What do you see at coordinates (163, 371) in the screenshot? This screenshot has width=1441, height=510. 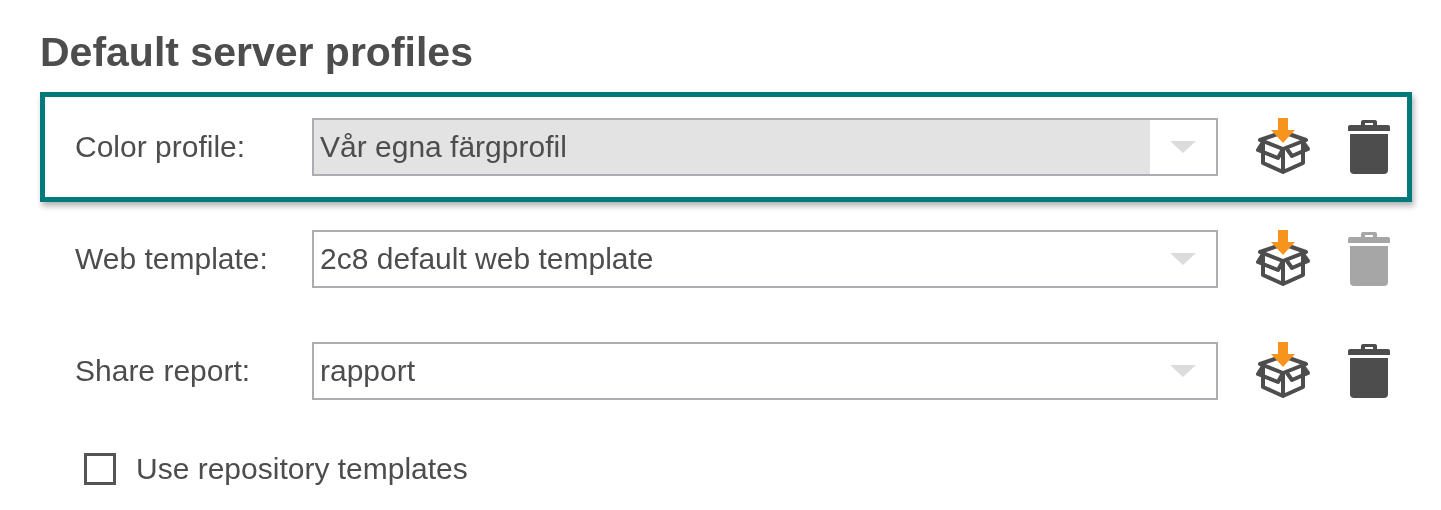 I see `field-label: Share report:` at bounding box center [163, 371].